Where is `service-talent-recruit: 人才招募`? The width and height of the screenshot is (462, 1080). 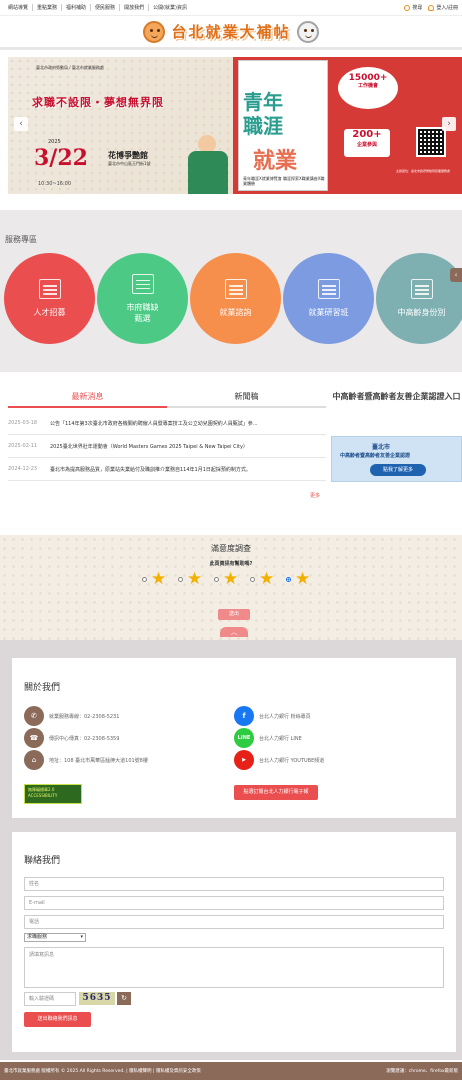
service-talent-recruit: 人才招募 is located at coordinates (49, 298).